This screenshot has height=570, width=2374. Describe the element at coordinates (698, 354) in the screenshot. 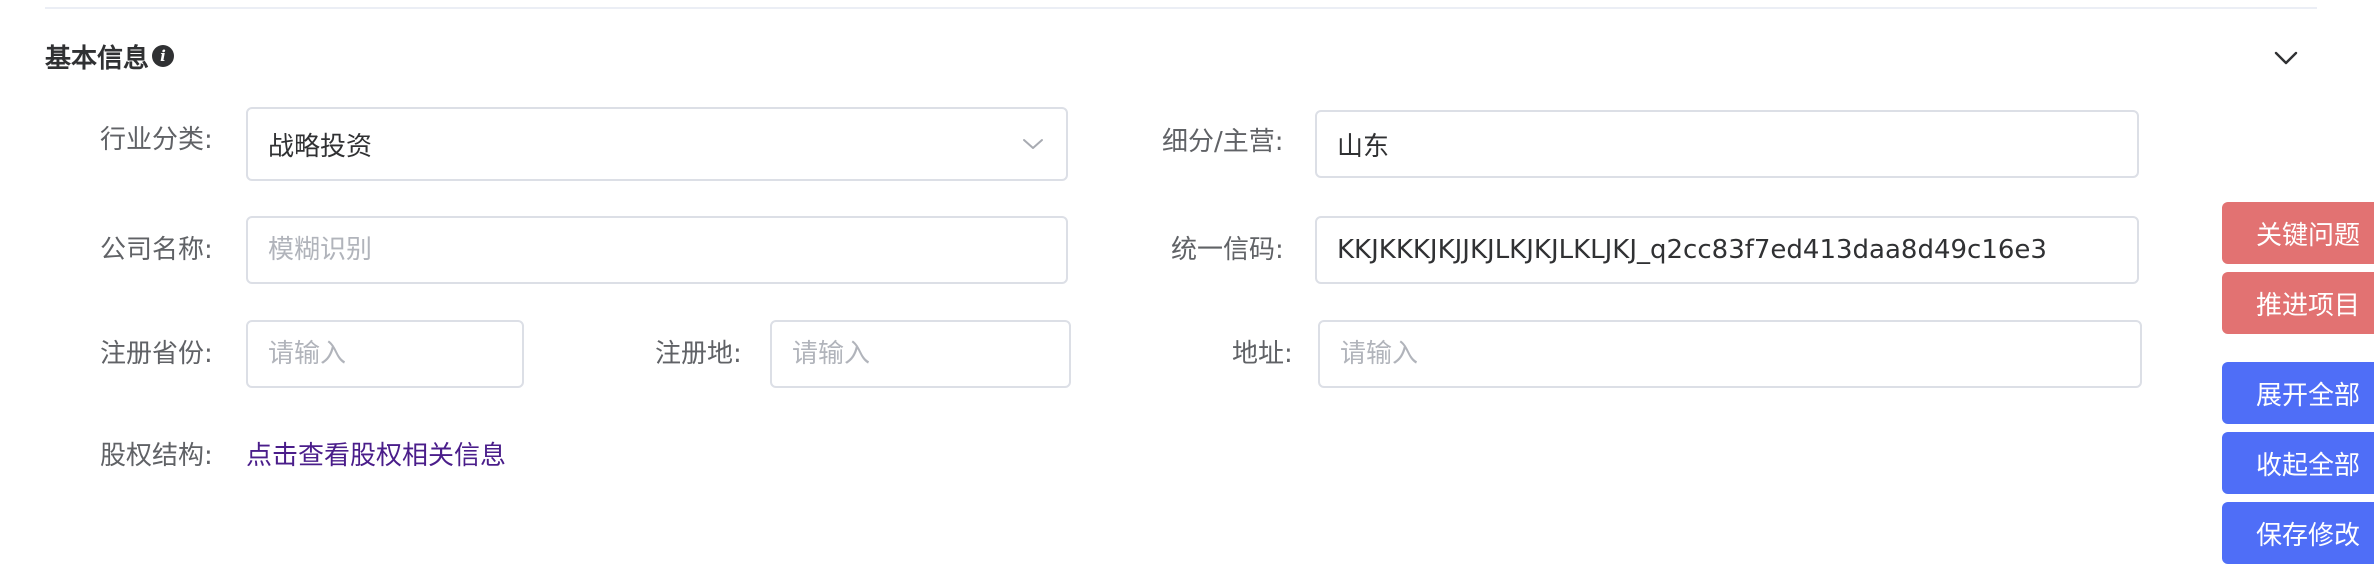

I see `reg-place-label: 注册地:` at that location.